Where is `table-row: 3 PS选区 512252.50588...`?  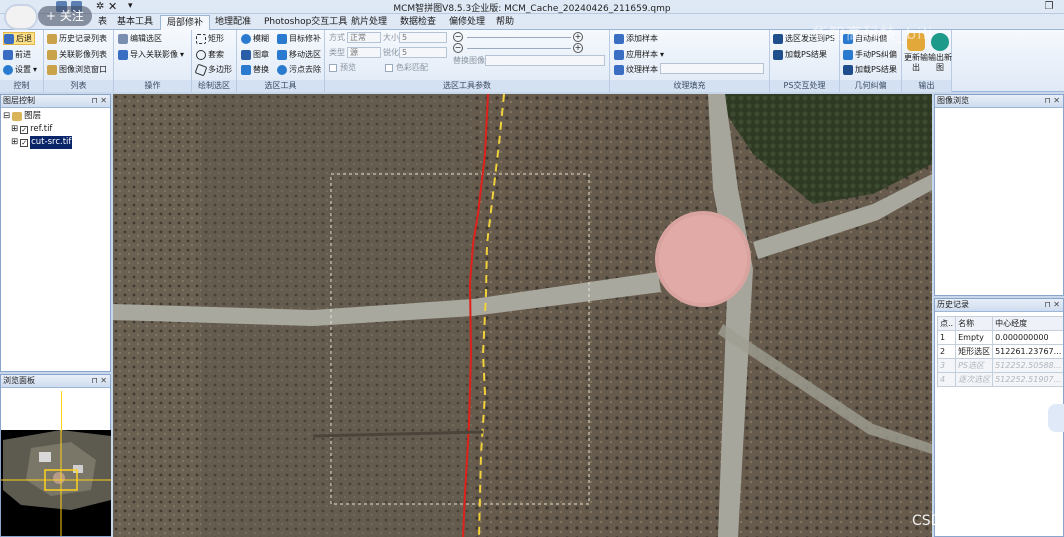 table-row: 3 PS选区 512252.50588... is located at coordinates (999, 365).